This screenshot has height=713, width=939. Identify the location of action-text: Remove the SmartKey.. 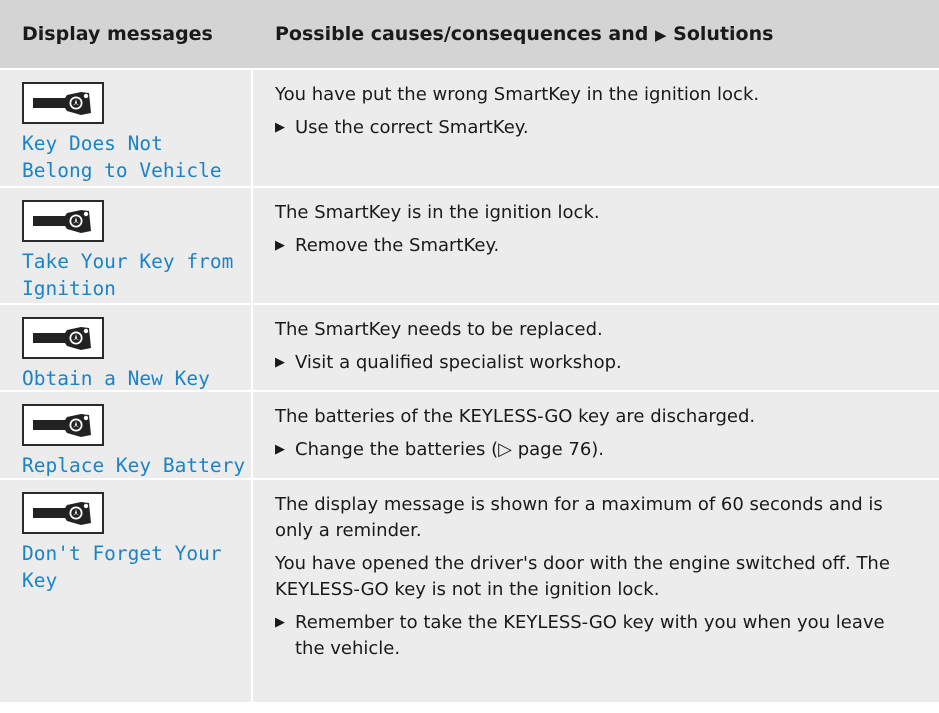
(397, 245).